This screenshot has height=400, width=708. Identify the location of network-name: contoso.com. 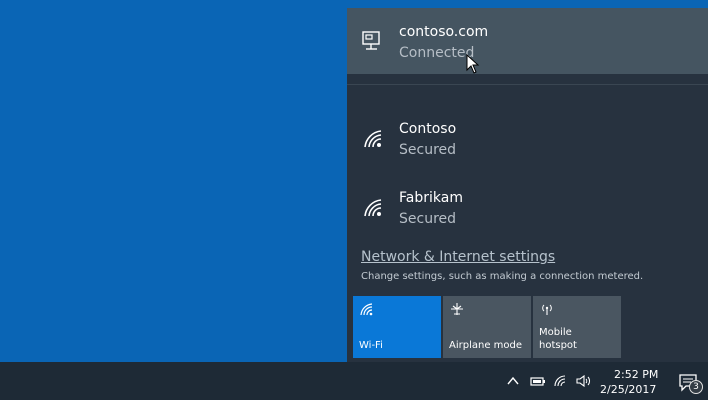
(444, 32).